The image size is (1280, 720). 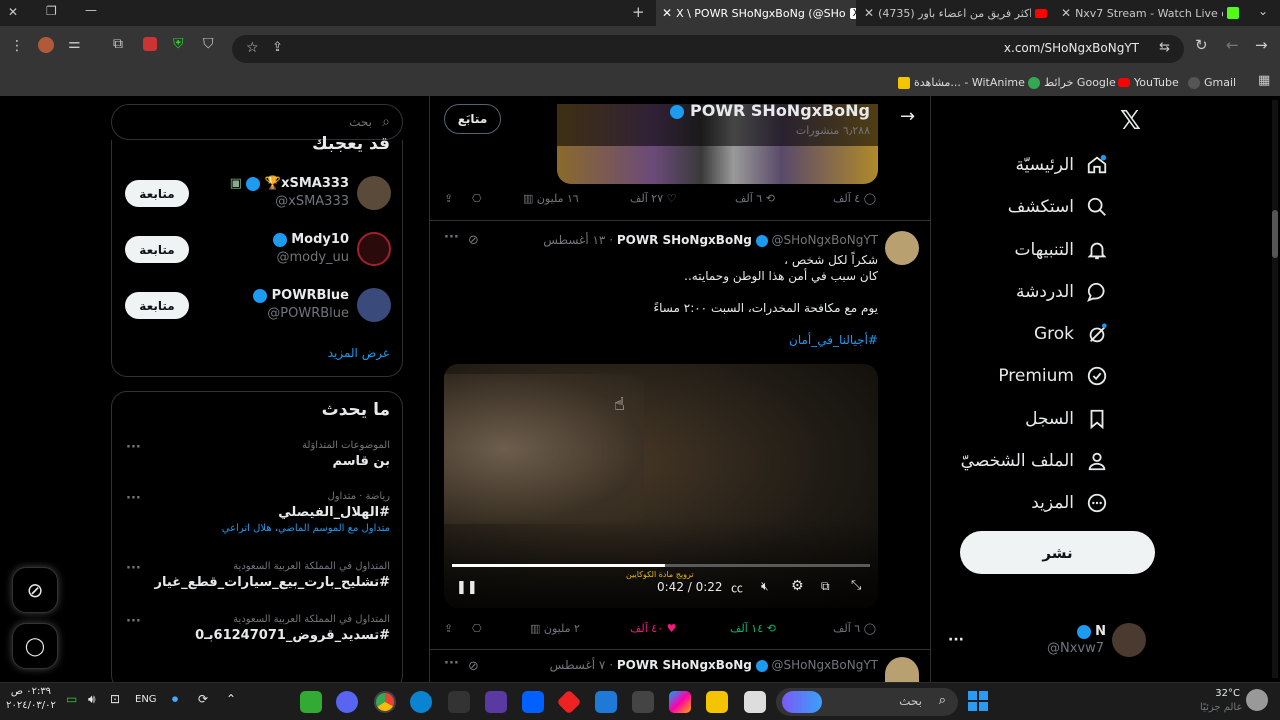 What do you see at coordinates (978, 701) in the screenshot?
I see `windows-start-icon` at bounding box center [978, 701].